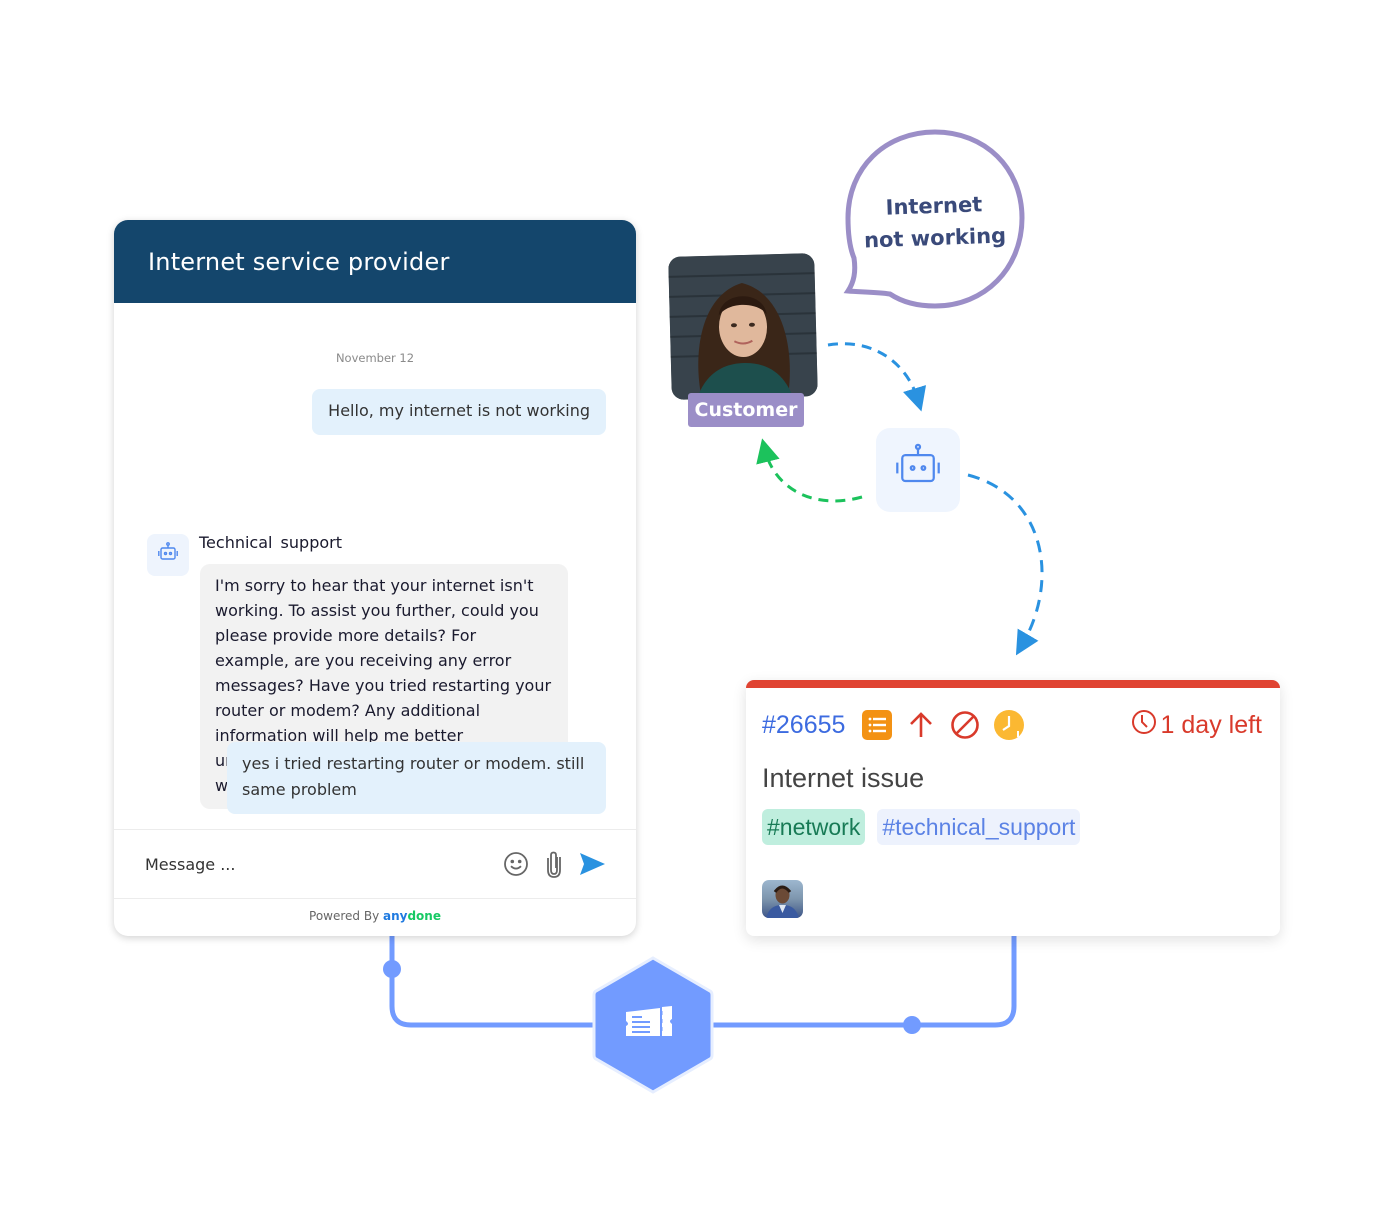 Image resolution: width=1396 pixels, height=1218 pixels. I want to click on bot-node, so click(918, 470).